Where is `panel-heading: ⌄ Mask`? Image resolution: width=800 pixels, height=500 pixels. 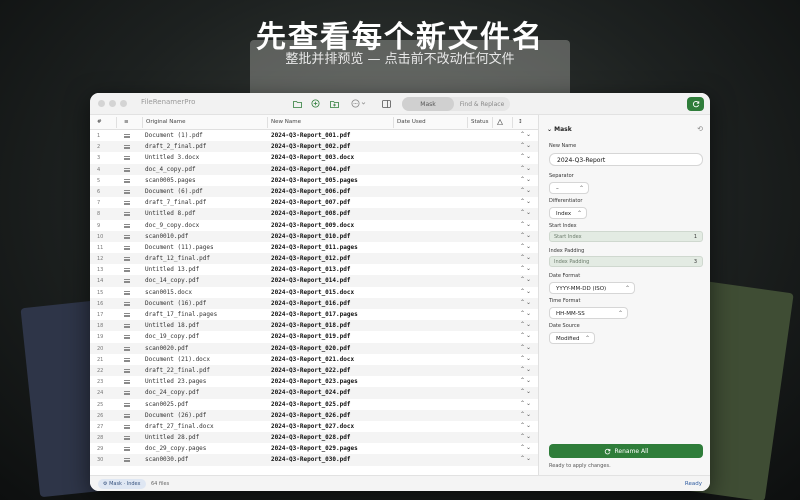
panel-heading: ⌄ Mask is located at coordinates (559, 129).